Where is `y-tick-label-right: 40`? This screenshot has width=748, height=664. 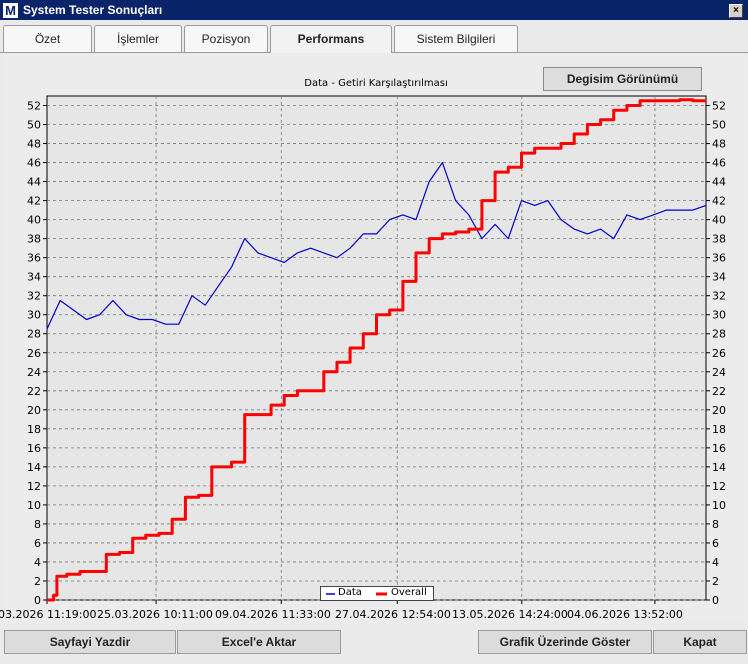
y-tick-label-right: 40 is located at coordinates (719, 220).